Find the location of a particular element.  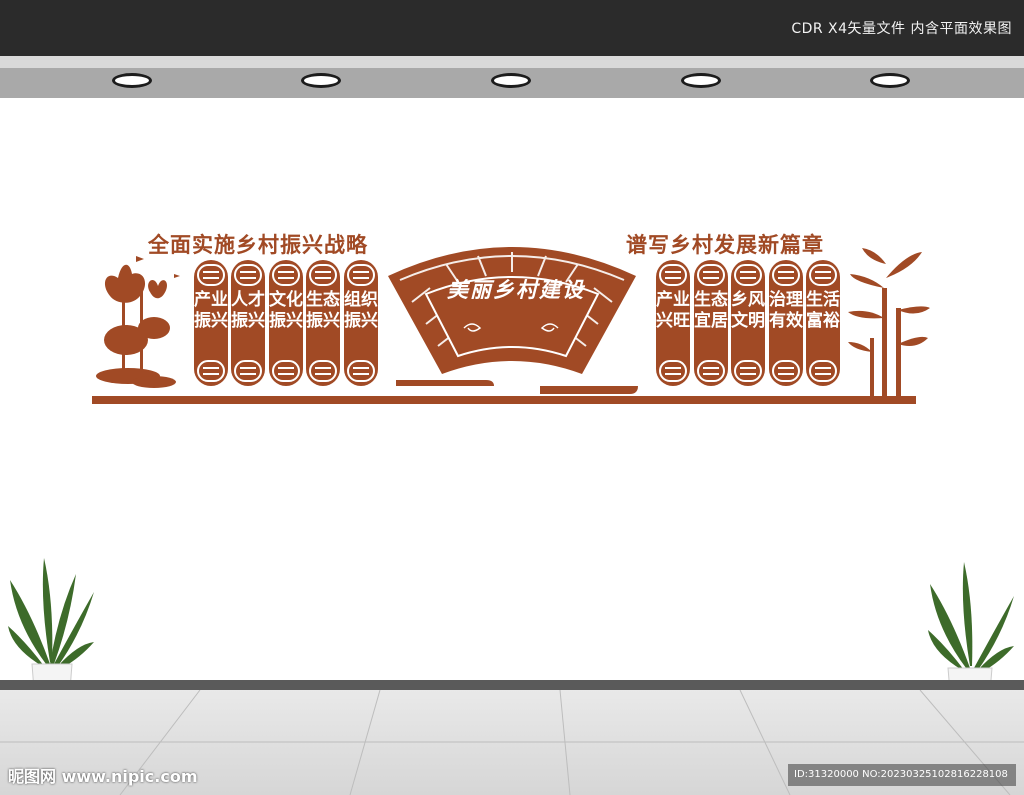

panel-label: 人才振兴 is located at coordinates (248, 310).